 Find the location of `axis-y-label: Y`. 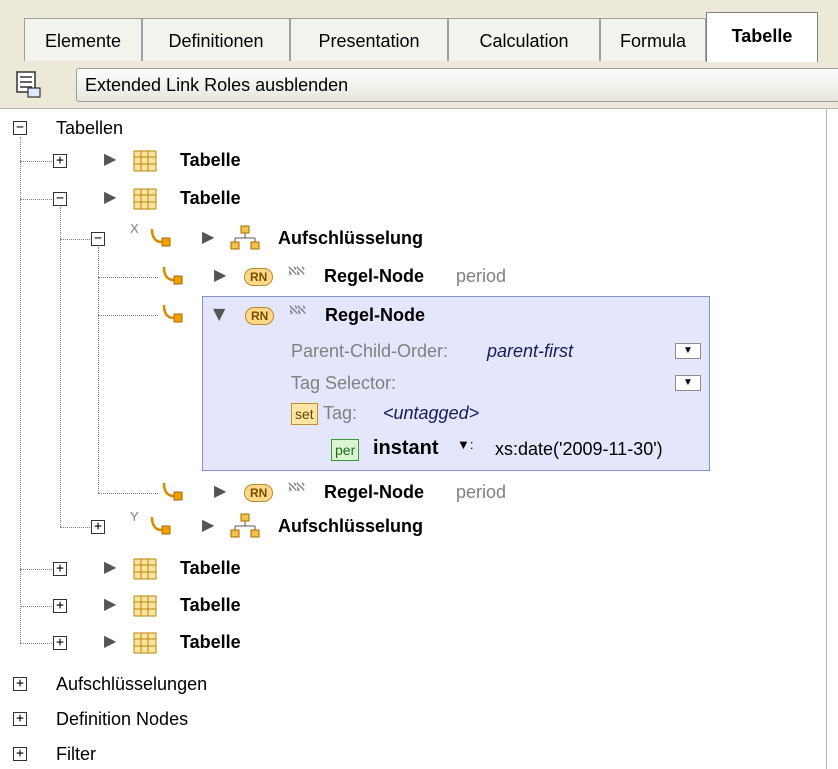

axis-y-label: Y is located at coordinates (134, 516).